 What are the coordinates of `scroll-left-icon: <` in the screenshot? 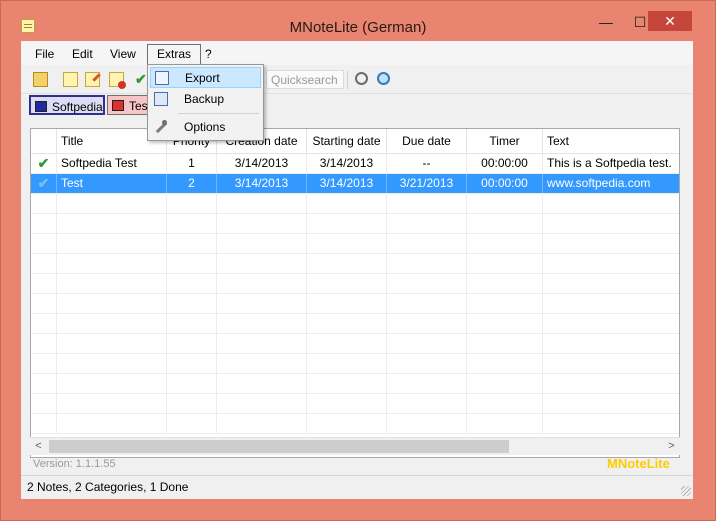 It's located at (38, 446).